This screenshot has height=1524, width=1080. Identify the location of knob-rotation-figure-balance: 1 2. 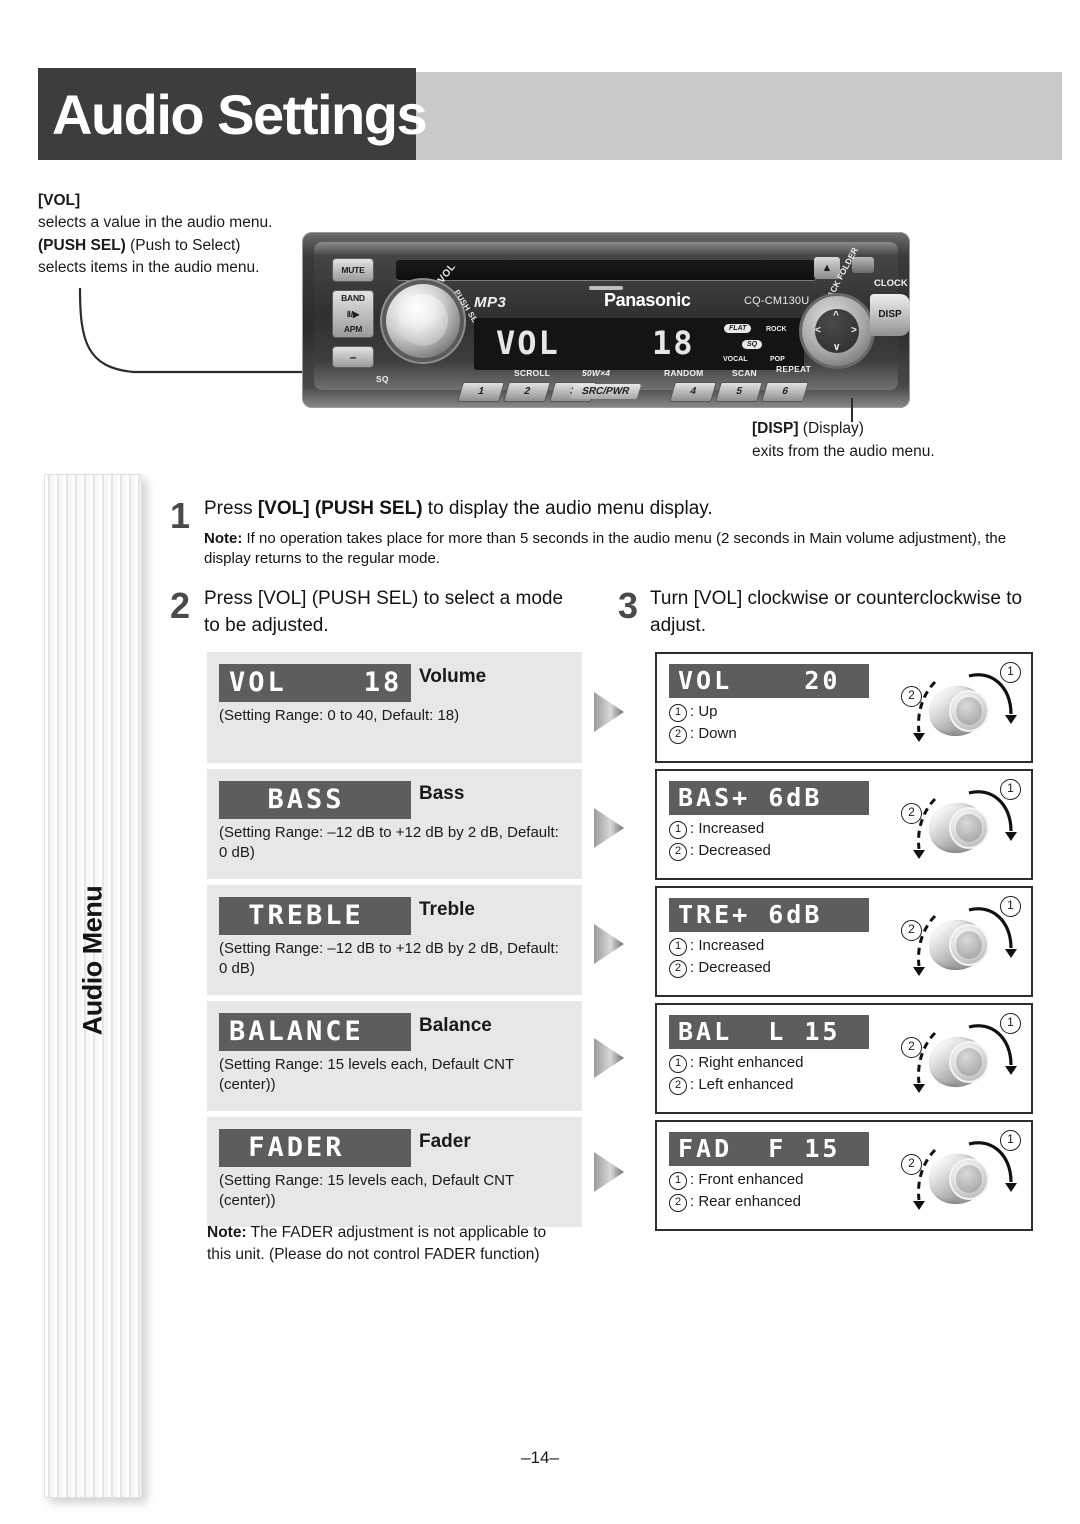
(959, 1059).